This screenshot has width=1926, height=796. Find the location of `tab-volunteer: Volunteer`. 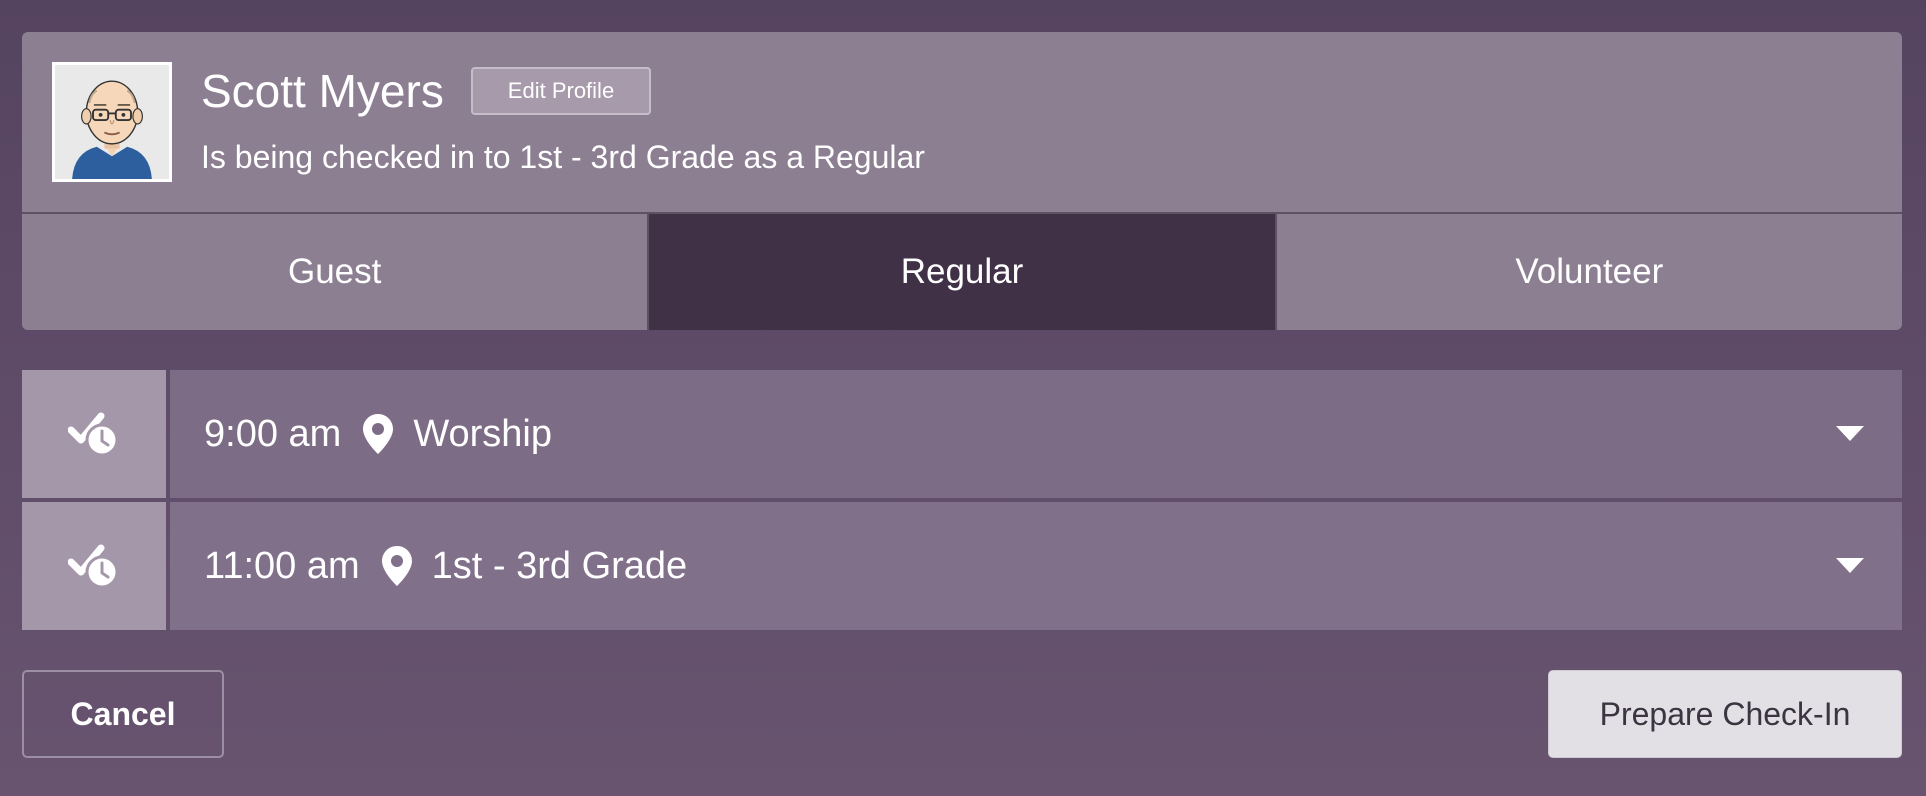

tab-volunteer: Volunteer is located at coordinates (1588, 272).